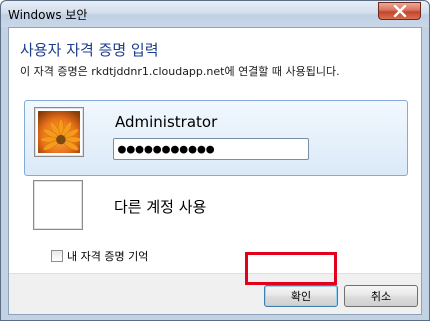  What do you see at coordinates (215, 14) in the screenshot?
I see `title-bar: Windows 보안` at bounding box center [215, 14].